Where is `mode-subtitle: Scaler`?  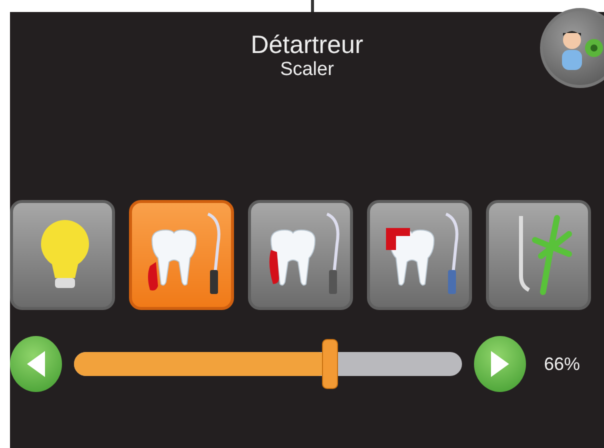 mode-subtitle: Scaler is located at coordinates (307, 70).